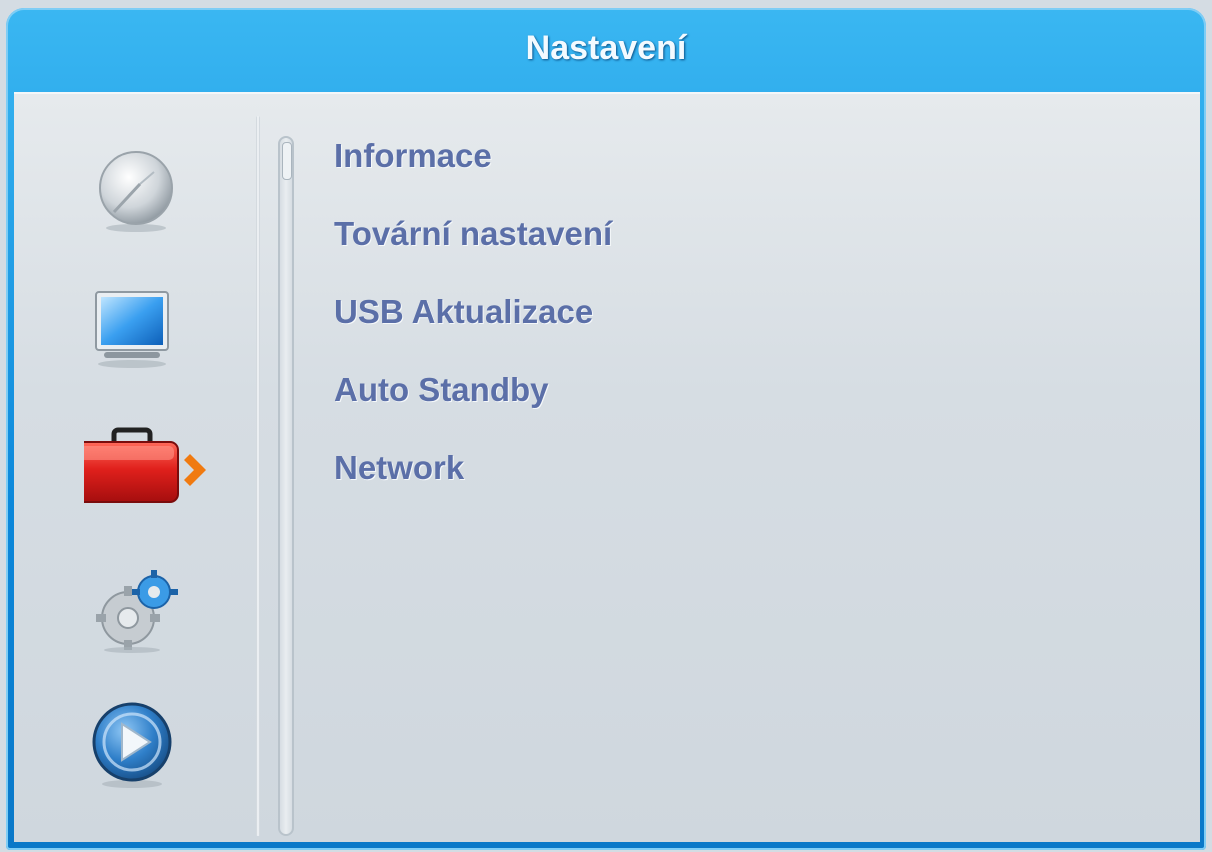 This screenshot has height=852, width=1212. What do you see at coordinates (132, 745) in the screenshot?
I see `media-play-icon` at bounding box center [132, 745].